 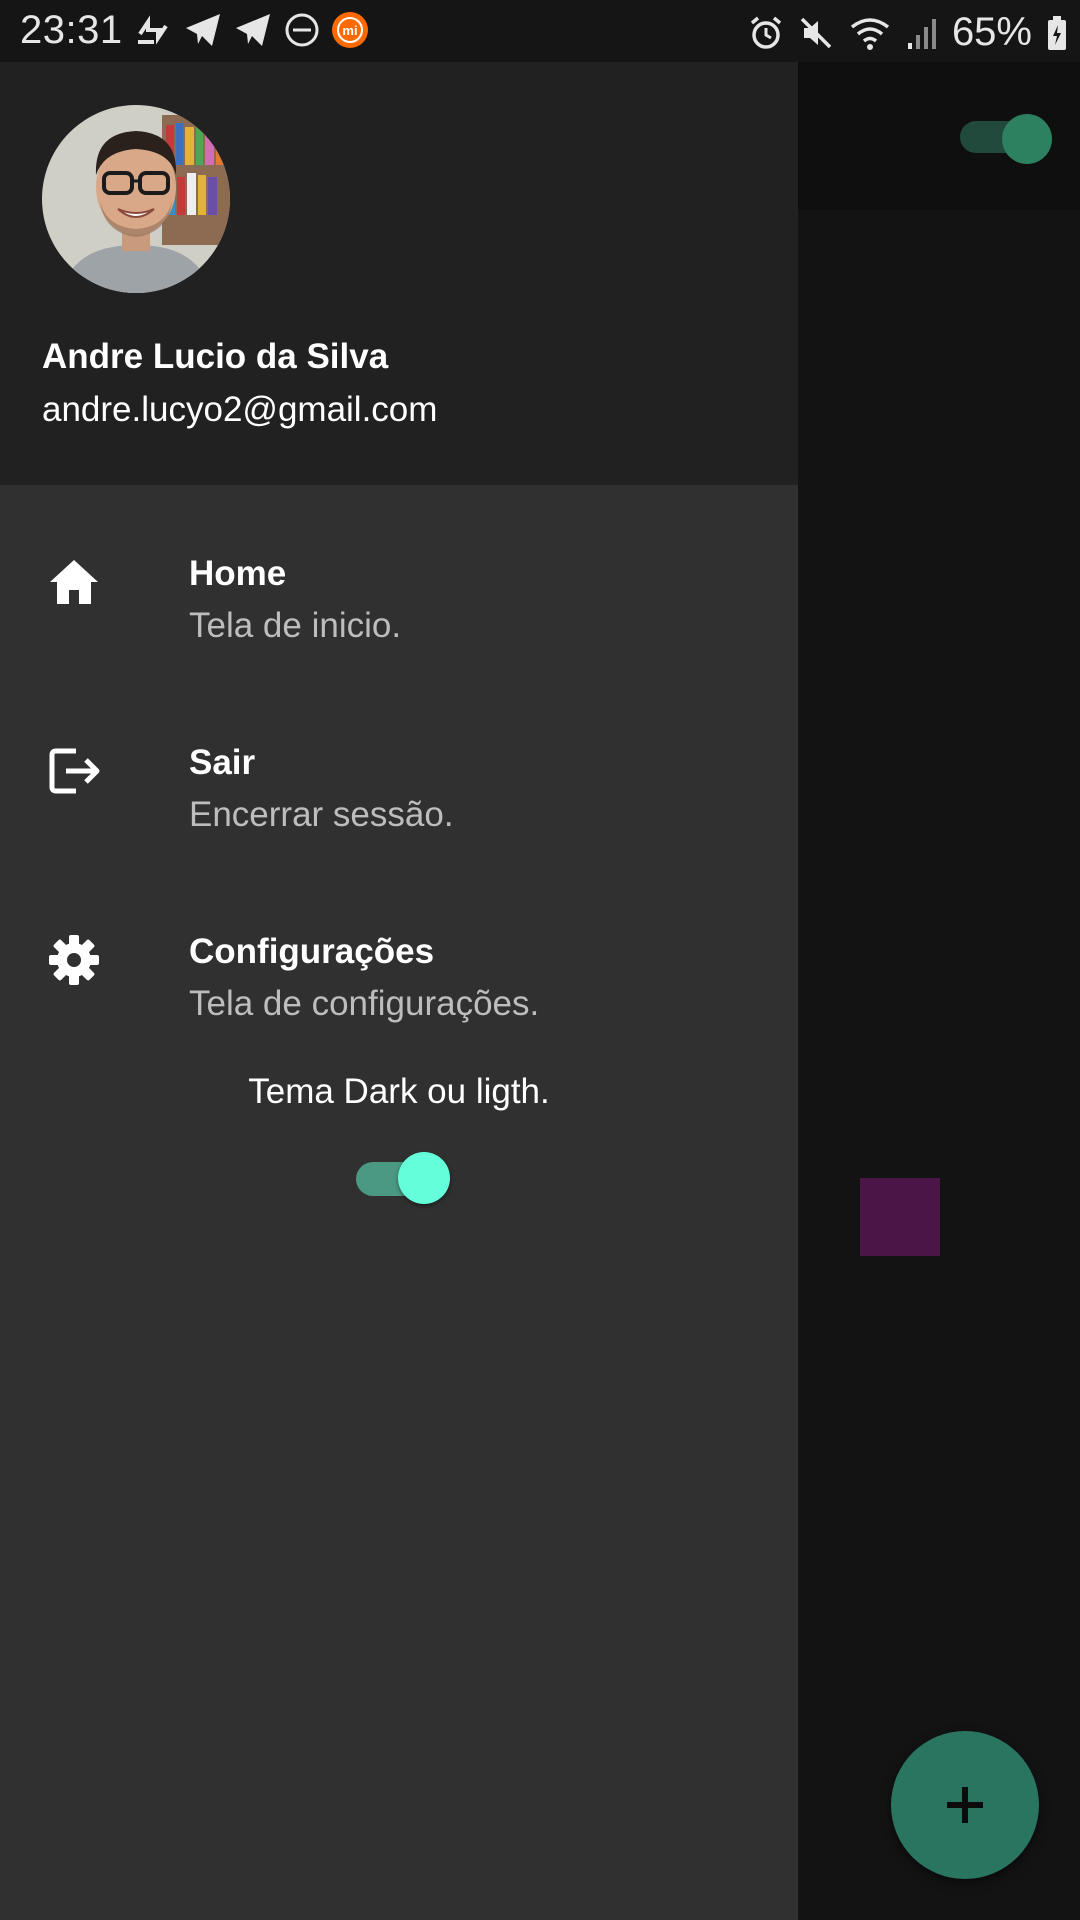 What do you see at coordinates (321, 814) in the screenshot?
I see `menu-item-subtitle: Encerrar sessão.` at bounding box center [321, 814].